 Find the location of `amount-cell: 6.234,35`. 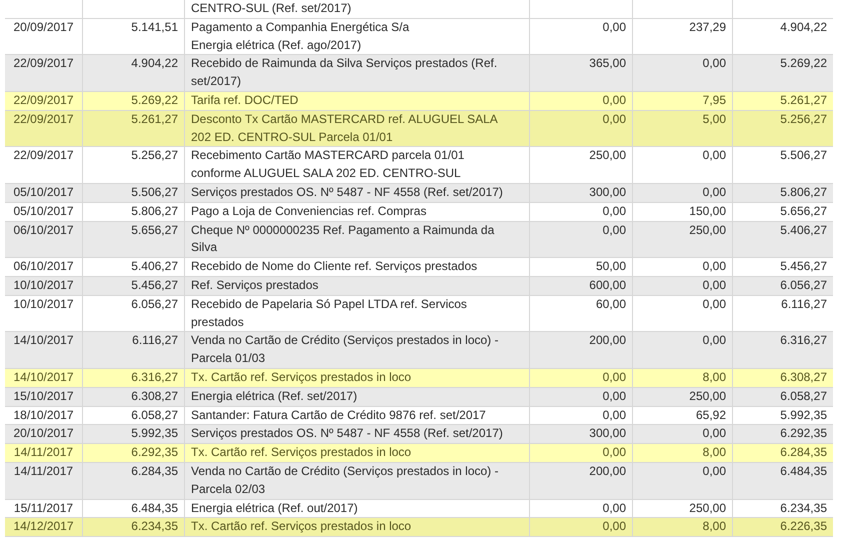

amount-cell: 6.234,35 is located at coordinates (154, 526).